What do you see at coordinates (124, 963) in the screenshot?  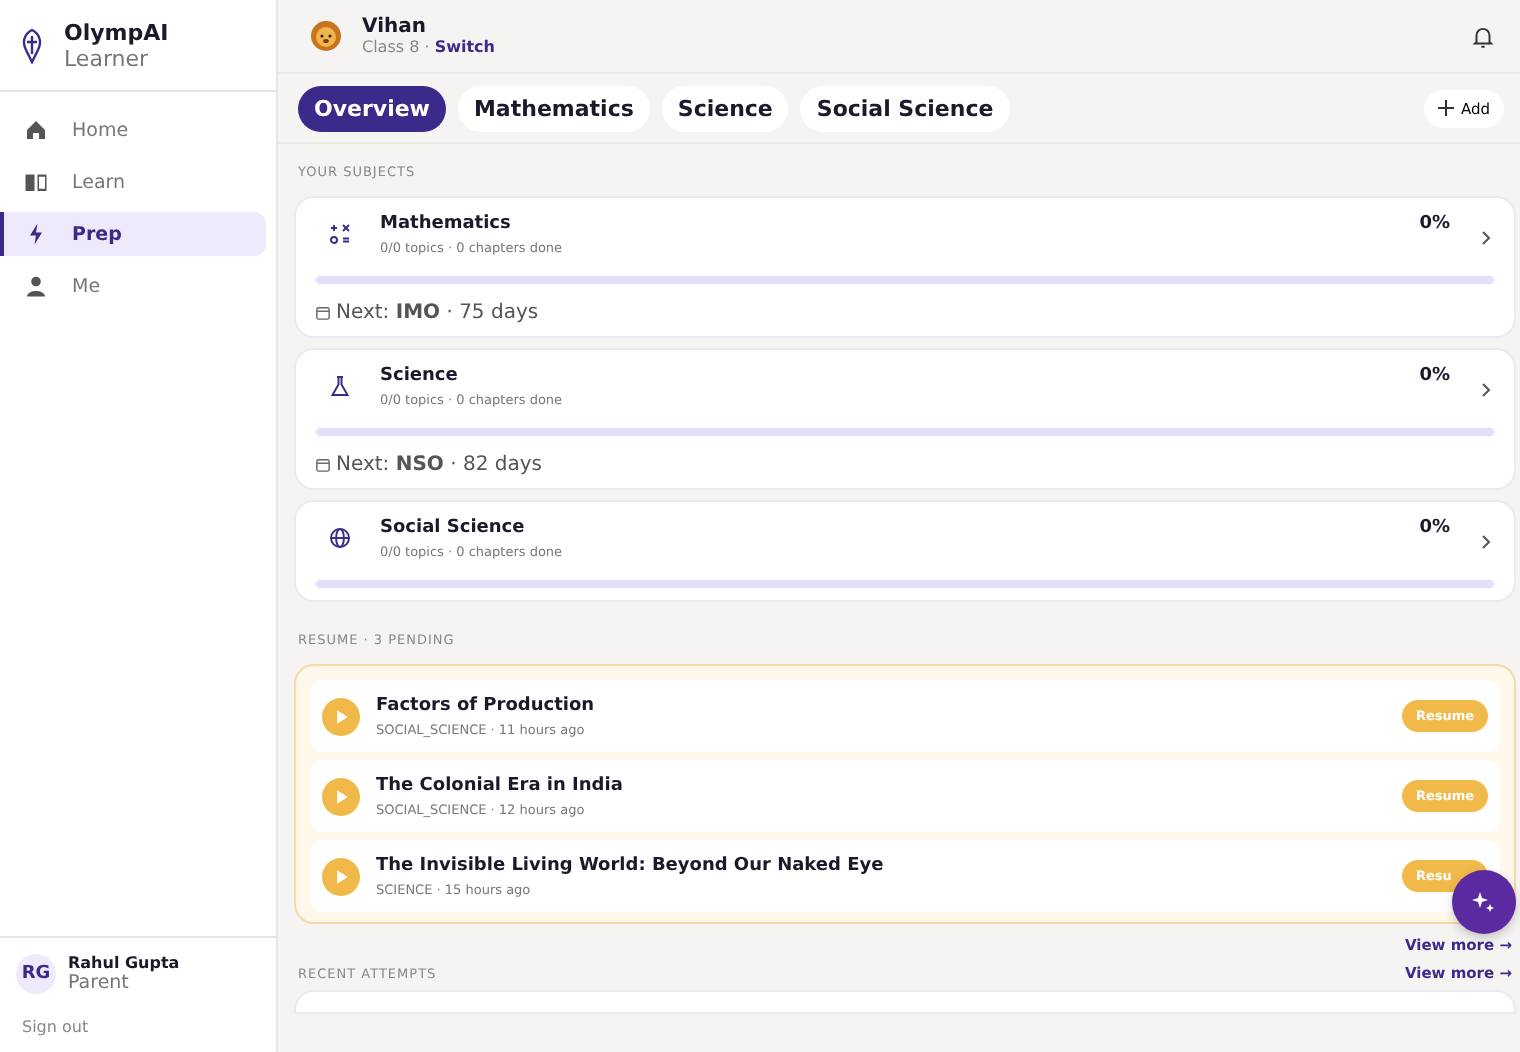 I see `user-name: Rahul Gupta` at bounding box center [124, 963].